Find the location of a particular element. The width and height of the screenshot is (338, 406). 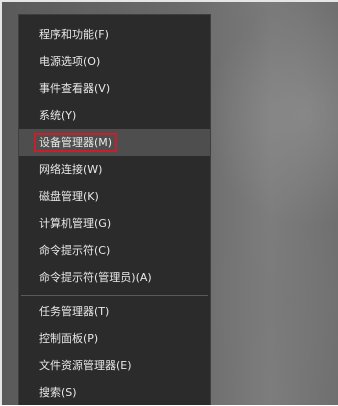

menu-item-label: 程序和功能(F) is located at coordinates (74, 34).